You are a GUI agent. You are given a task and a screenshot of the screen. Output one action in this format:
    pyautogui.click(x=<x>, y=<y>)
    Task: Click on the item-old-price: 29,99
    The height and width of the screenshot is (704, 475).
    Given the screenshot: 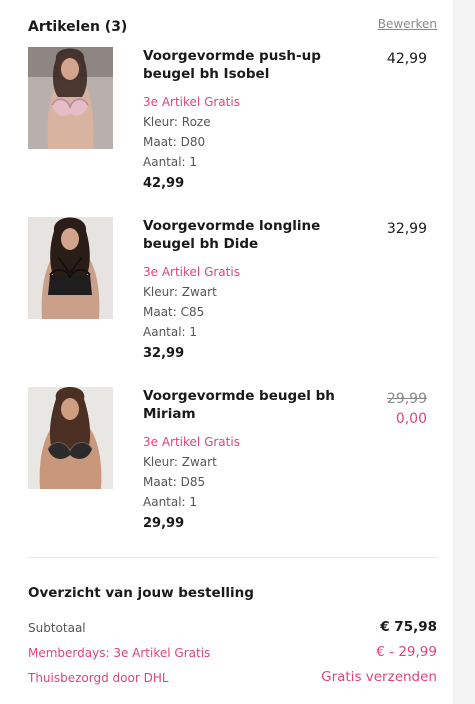 What is the action you would take?
    pyautogui.click(x=406, y=399)
    